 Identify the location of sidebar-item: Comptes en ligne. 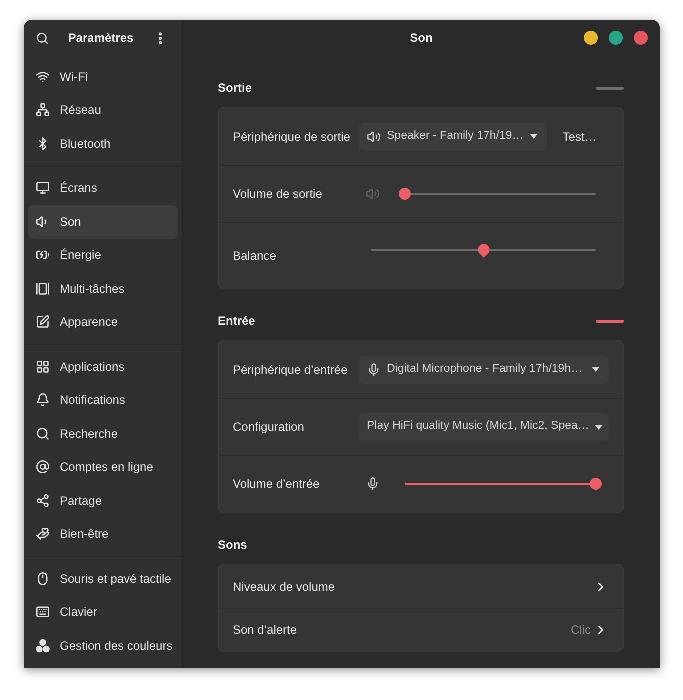
(103, 467).